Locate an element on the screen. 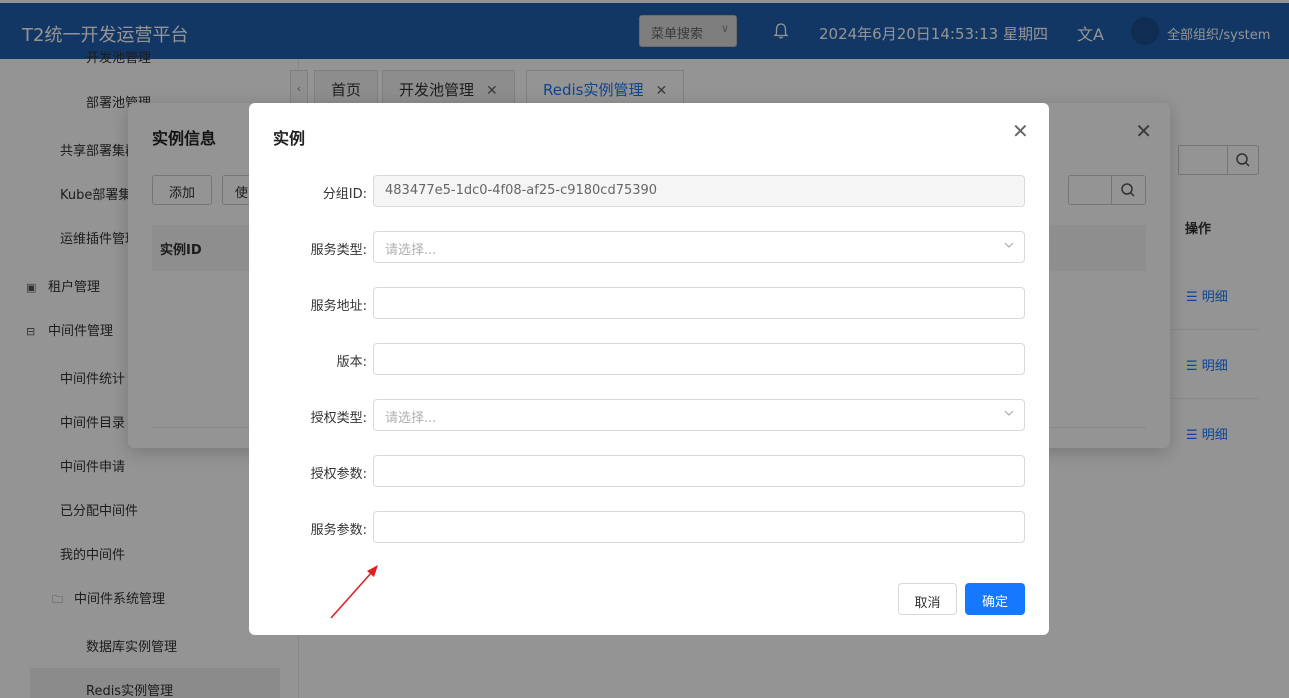  auth-params-label: 授权参数: is located at coordinates (338, 474).